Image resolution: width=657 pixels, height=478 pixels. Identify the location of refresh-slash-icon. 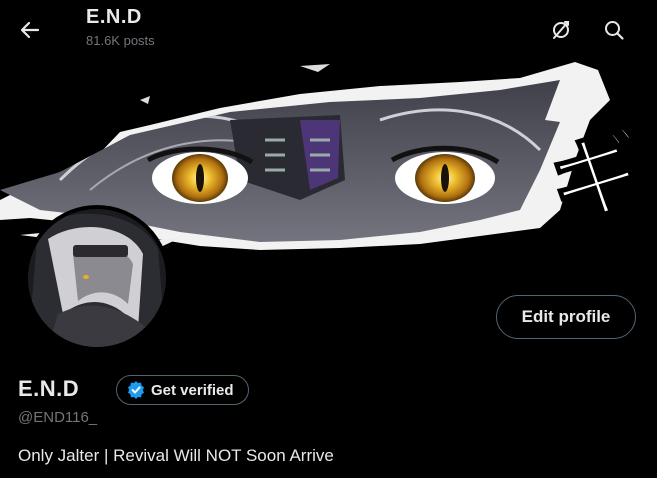
(561, 30).